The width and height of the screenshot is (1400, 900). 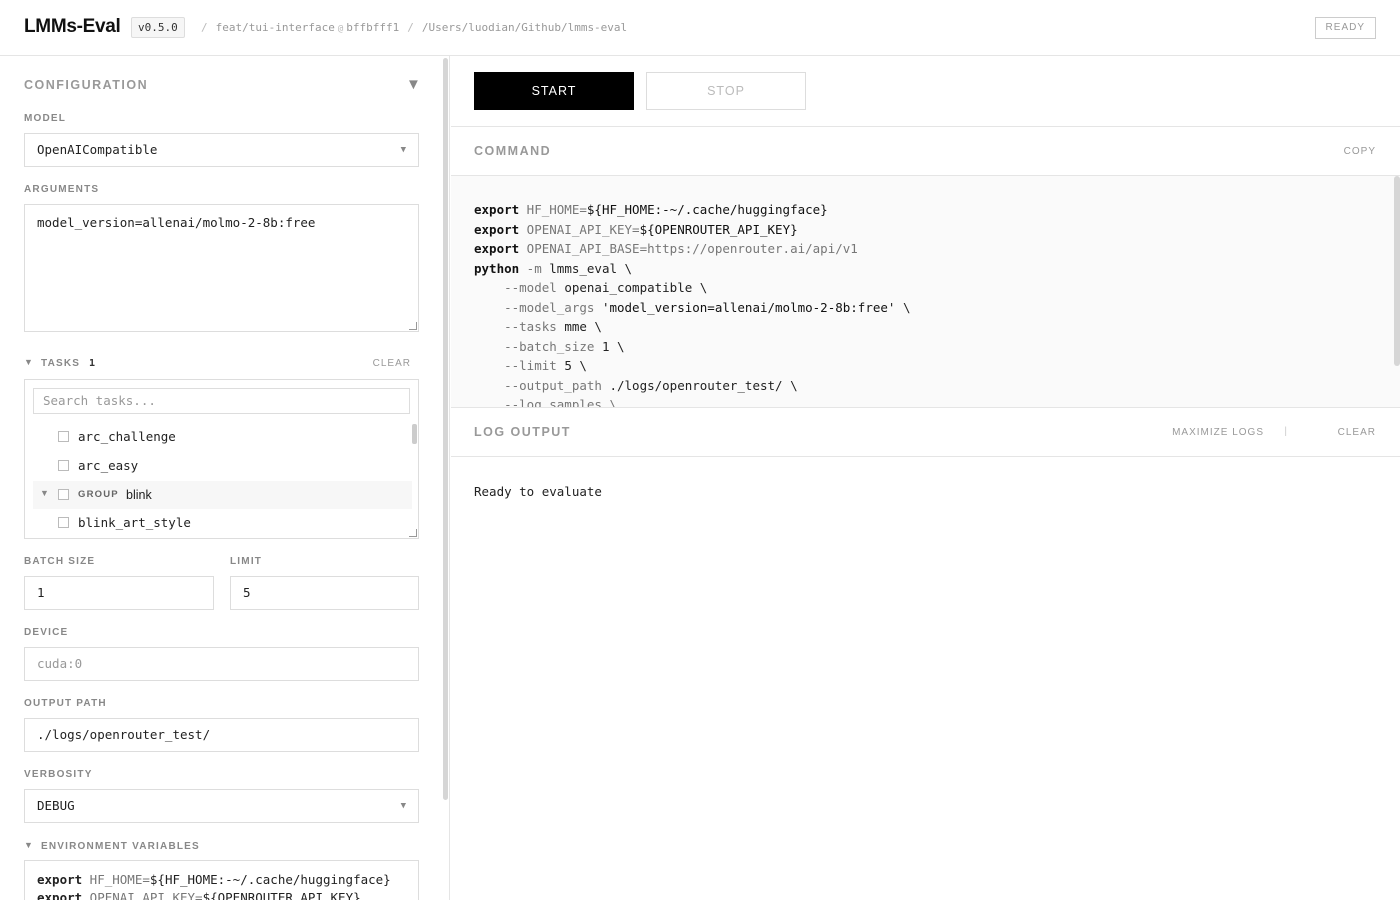 I want to click on tasks-header: ▼ TASKS 1 CLEAR, so click(x=221, y=364).